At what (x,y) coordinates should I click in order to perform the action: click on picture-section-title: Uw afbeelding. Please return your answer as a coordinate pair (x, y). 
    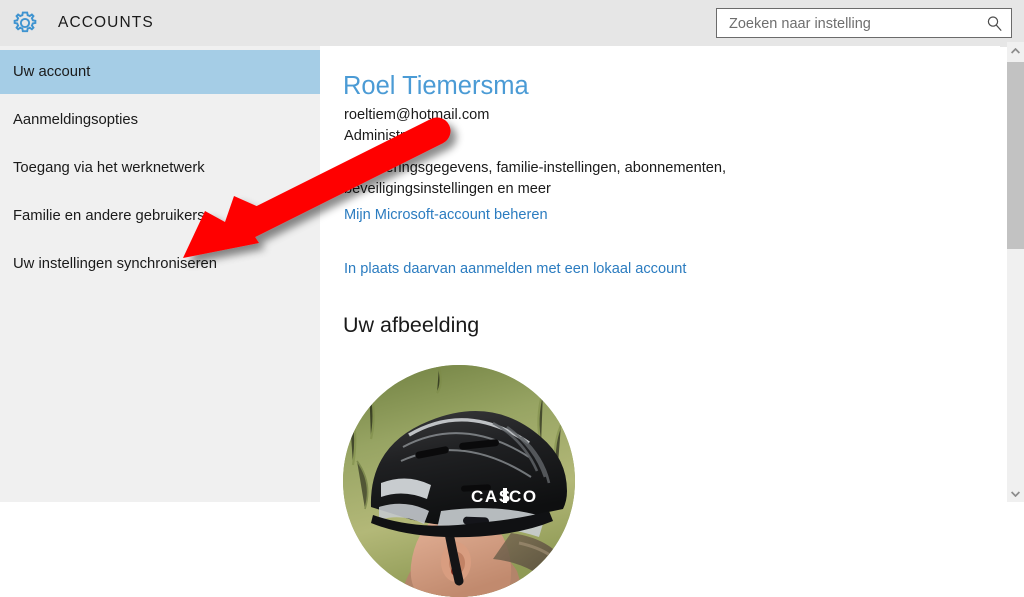
    Looking at the image, I should click on (411, 325).